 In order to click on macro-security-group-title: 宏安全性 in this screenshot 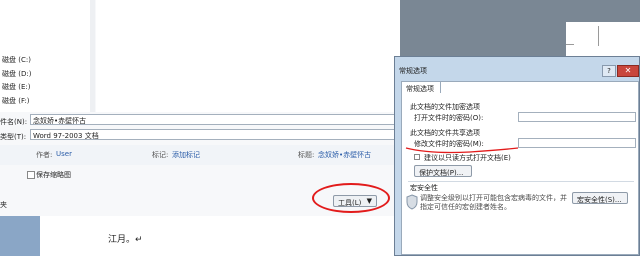, I will do `click(424, 188)`.